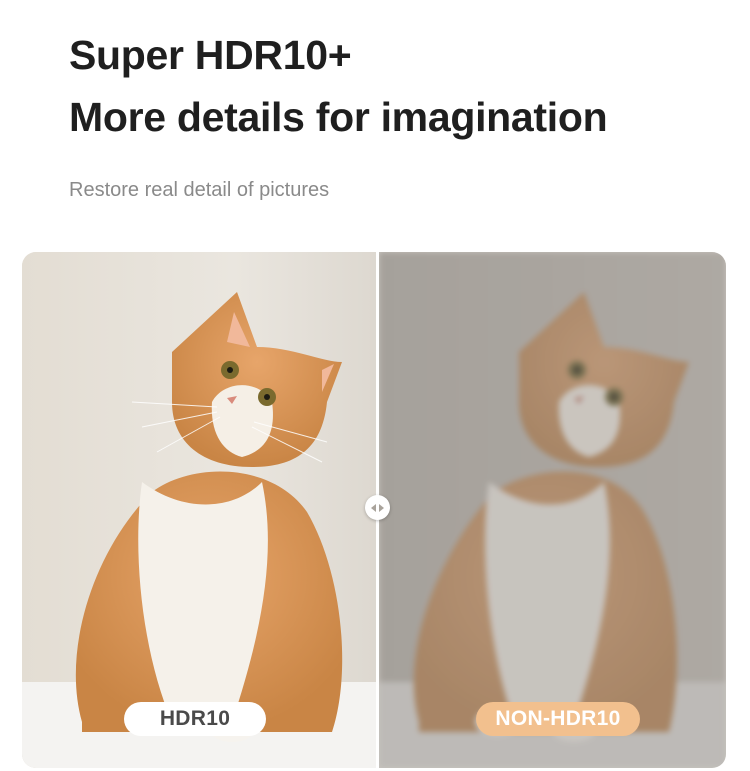 Image resolution: width=750 pixels, height=771 pixels. I want to click on title-line-1: Super HDR10+, so click(210, 55).